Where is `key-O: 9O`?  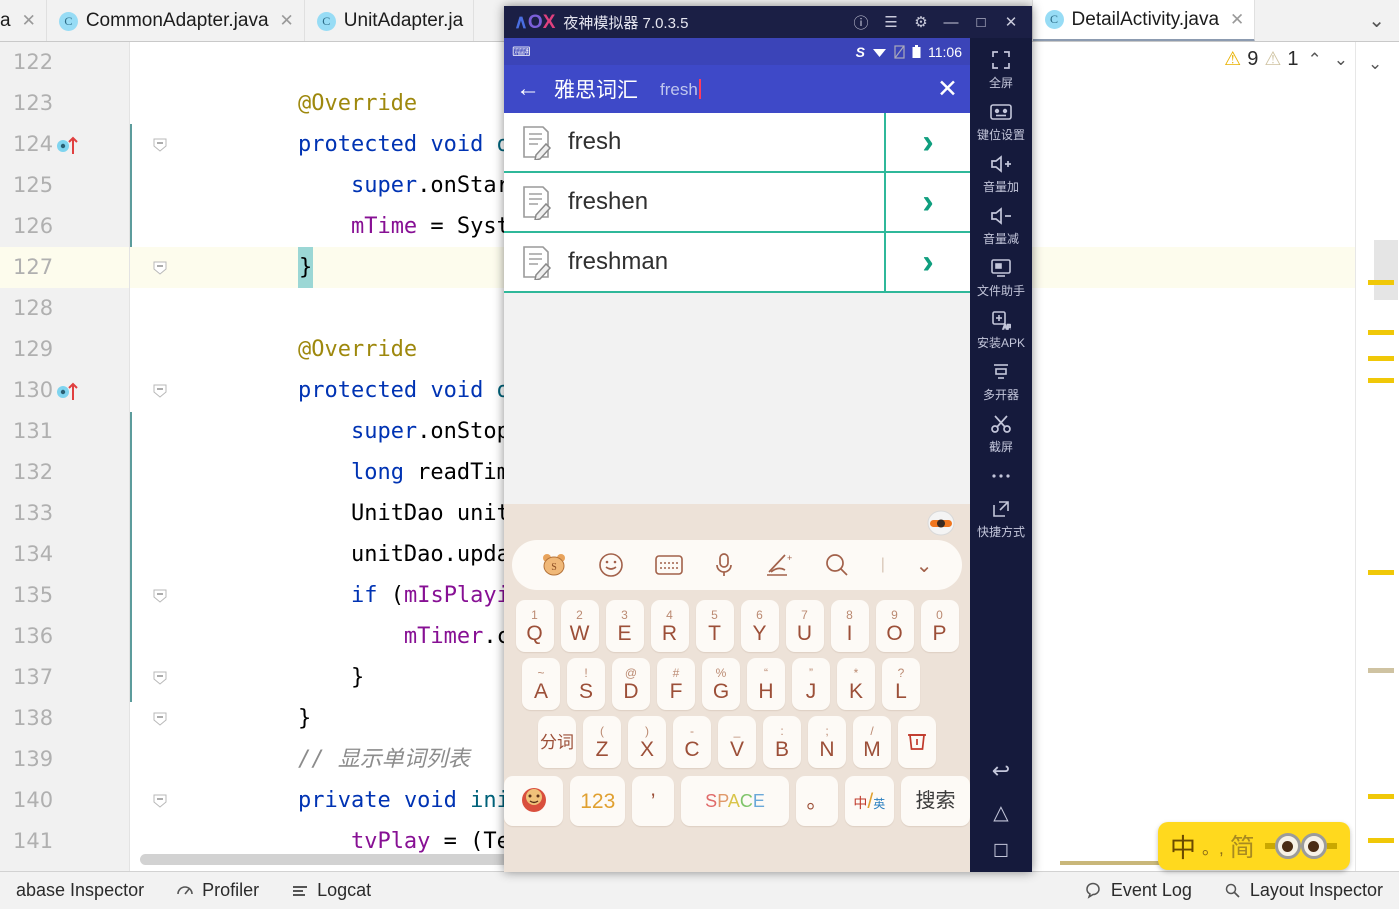
key-O: 9O is located at coordinates (894, 626).